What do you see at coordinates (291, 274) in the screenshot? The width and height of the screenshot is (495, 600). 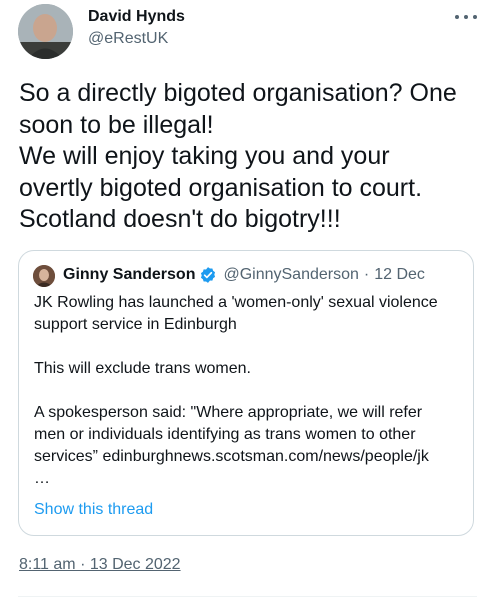 I see `quoted-author-handle: @GinnySanderson` at bounding box center [291, 274].